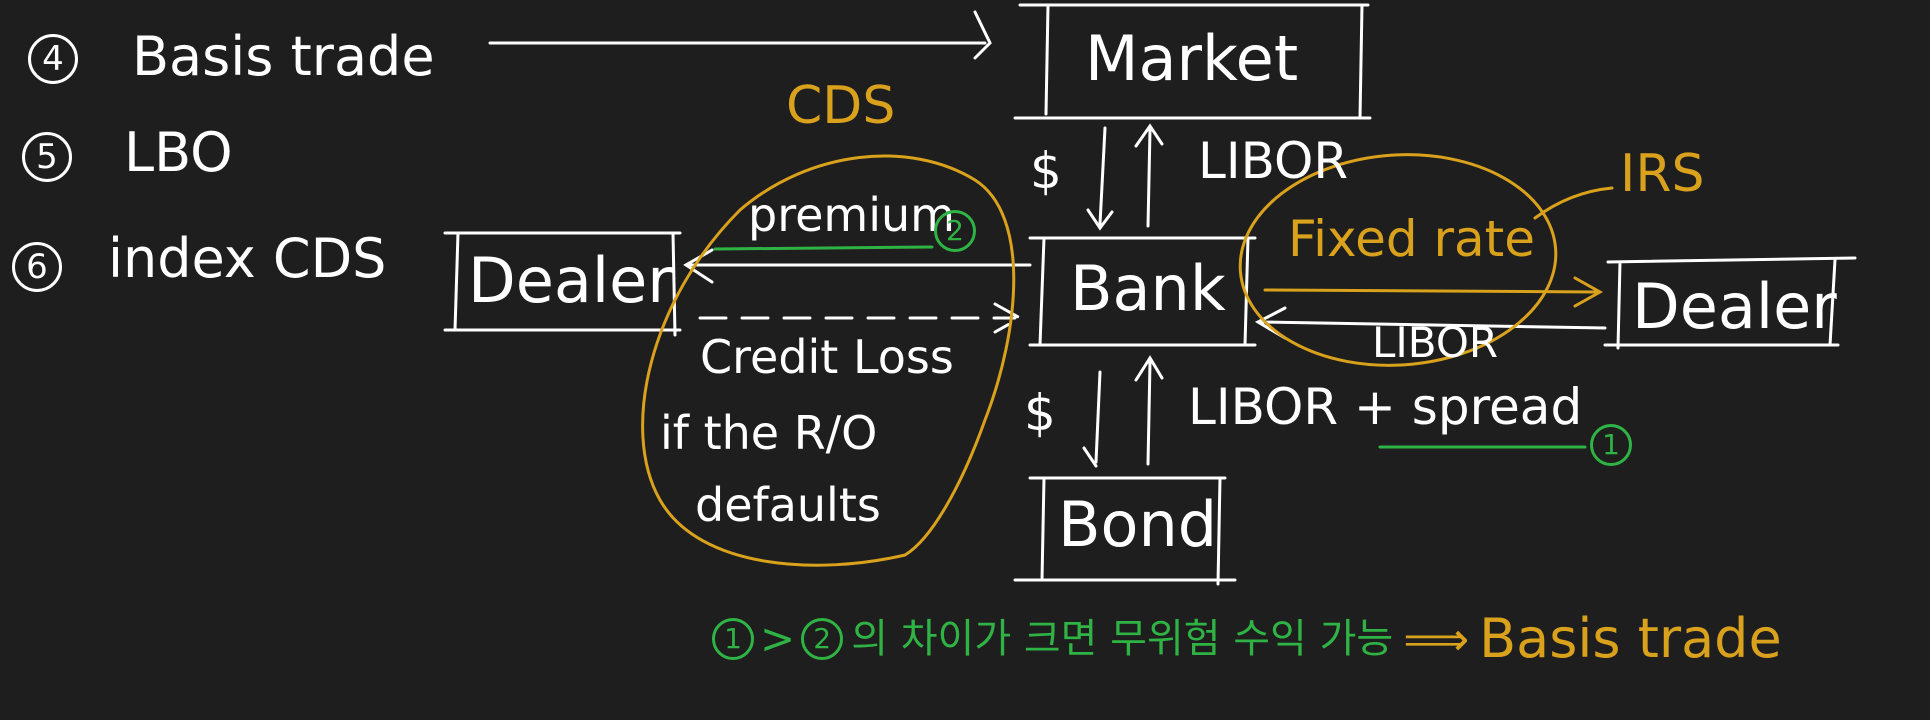 The width and height of the screenshot is (1930, 720). I want to click on marker-2: 2, so click(955, 231).